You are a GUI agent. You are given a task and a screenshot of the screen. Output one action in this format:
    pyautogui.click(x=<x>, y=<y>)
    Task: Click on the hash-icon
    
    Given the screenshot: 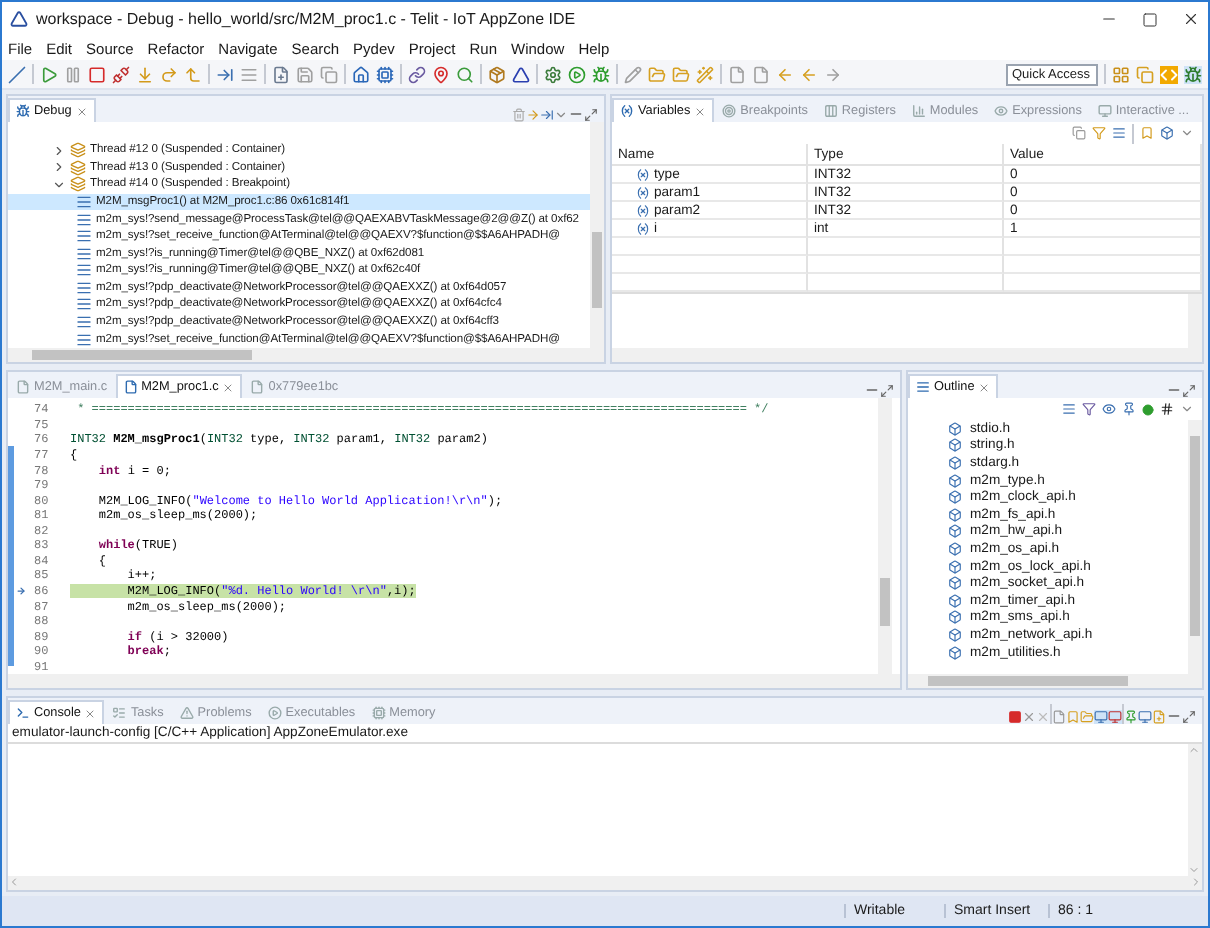 What is the action you would take?
    pyautogui.click(x=1167, y=409)
    